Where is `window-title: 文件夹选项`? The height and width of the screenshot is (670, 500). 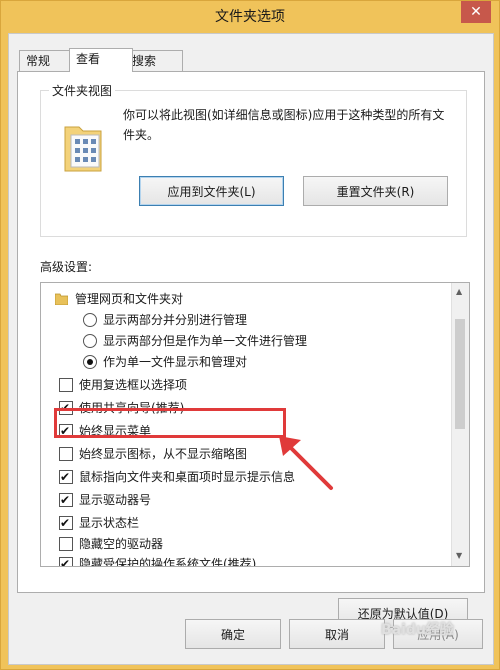 window-title: 文件夹选项 is located at coordinates (250, 17).